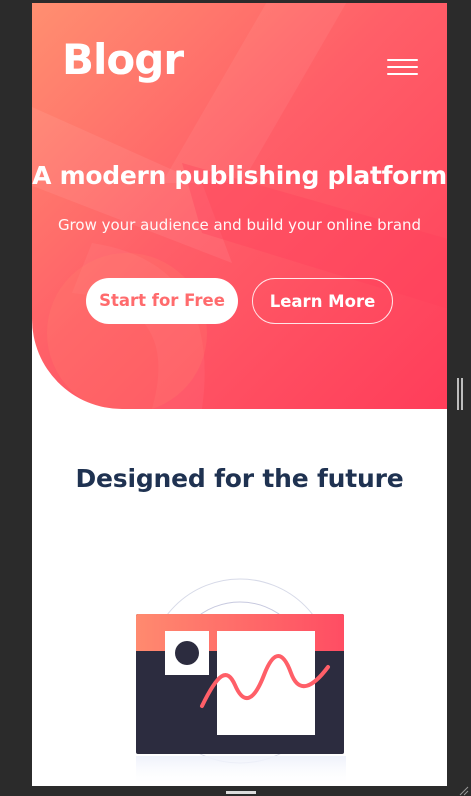 This screenshot has width=471, height=796. I want to click on logo: Blogr, so click(123, 60).